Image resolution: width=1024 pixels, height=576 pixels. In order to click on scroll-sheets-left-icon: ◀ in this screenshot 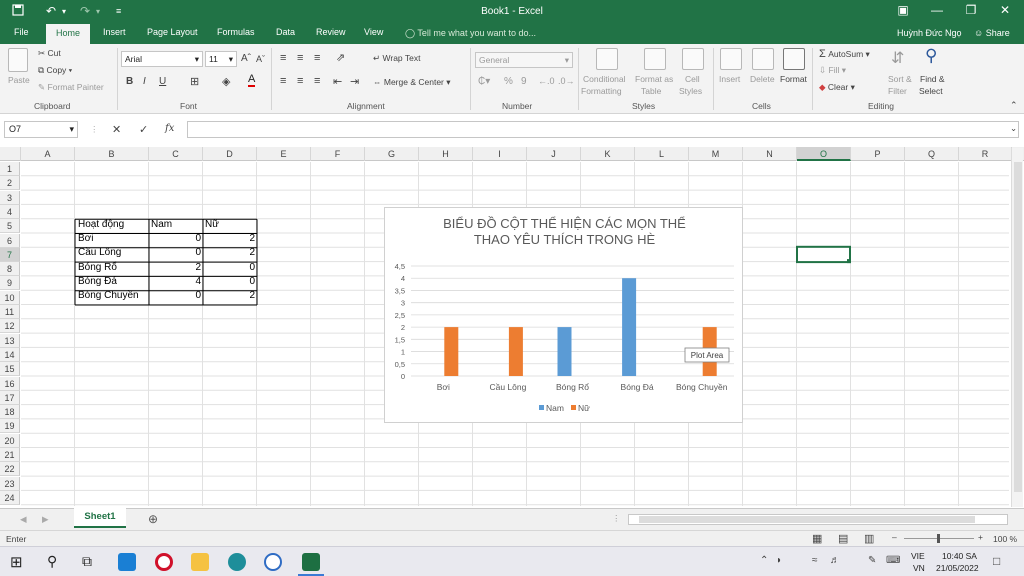, I will do `click(23, 519)`.